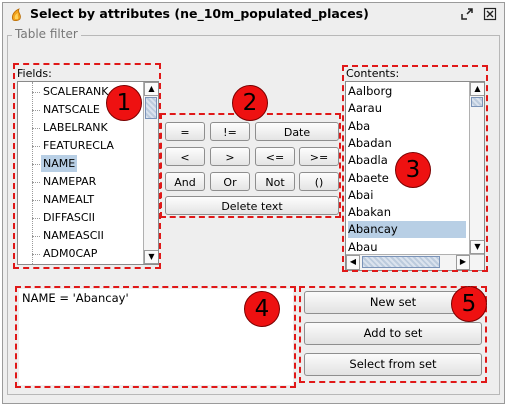 The width and height of the screenshot is (509, 407). What do you see at coordinates (250, 103) in the screenshot?
I see `annotation-marker-2: 2` at bounding box center [250, 103].